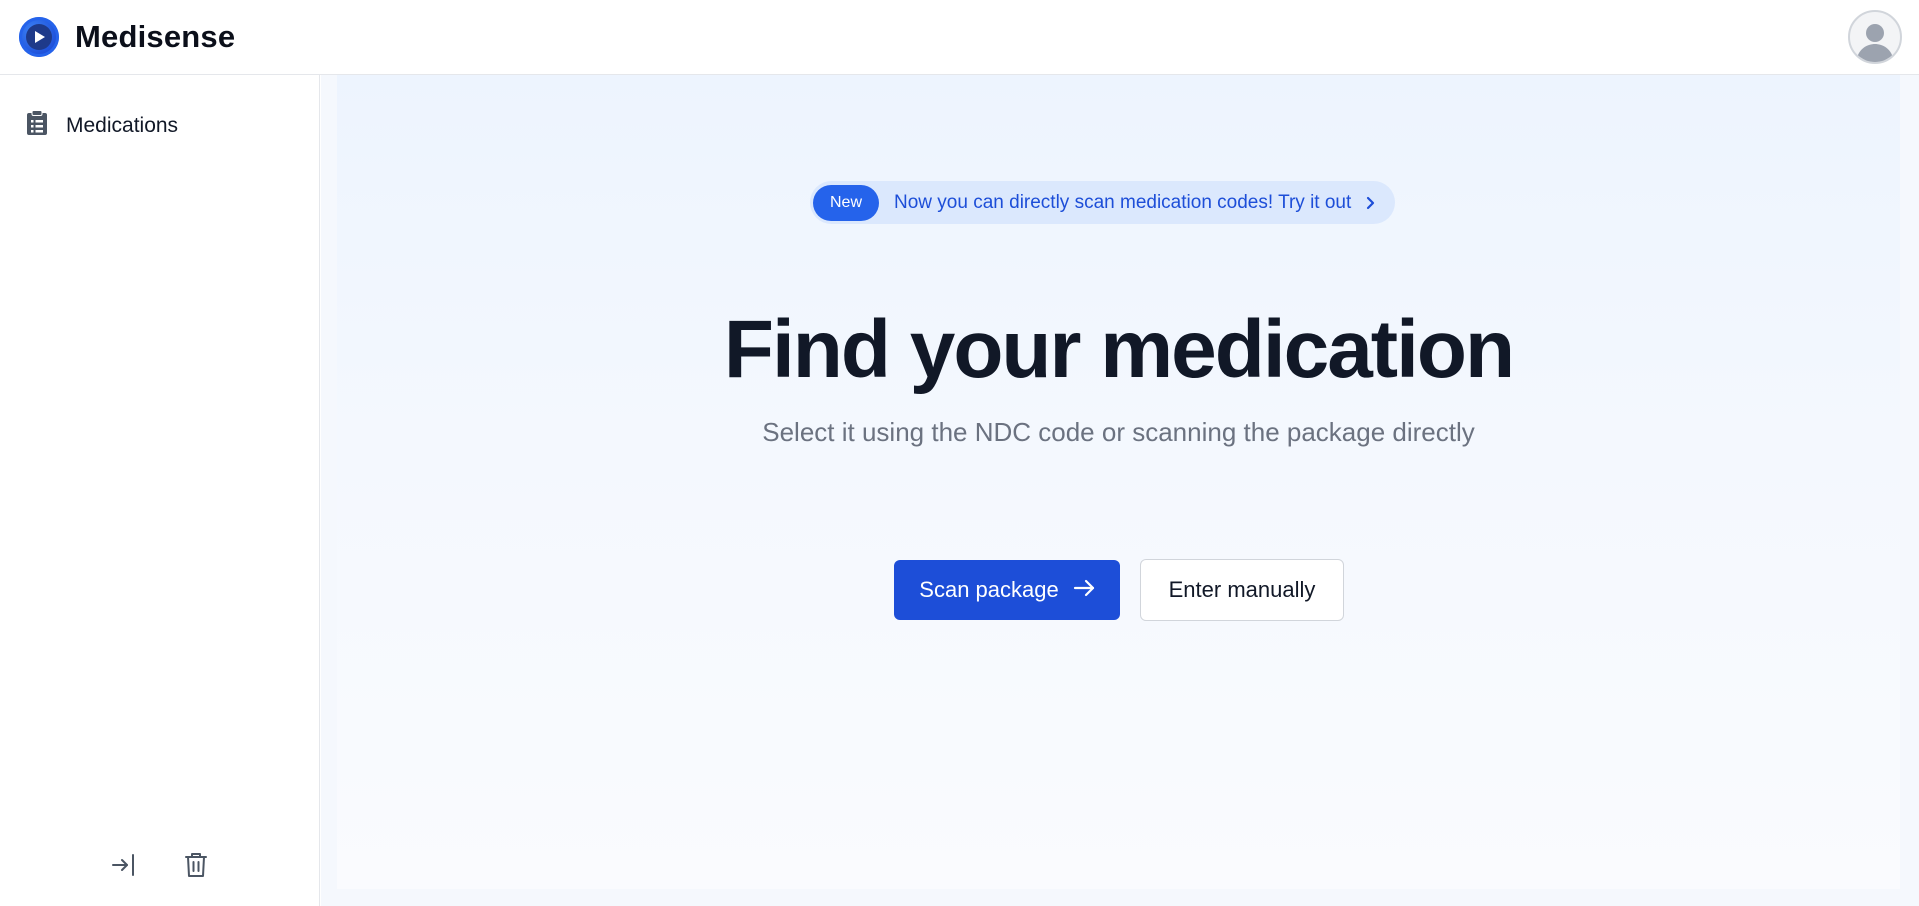  Describe the element at coordinates (846, 202) in the screenshot. I see `new-badge: New` at that location.